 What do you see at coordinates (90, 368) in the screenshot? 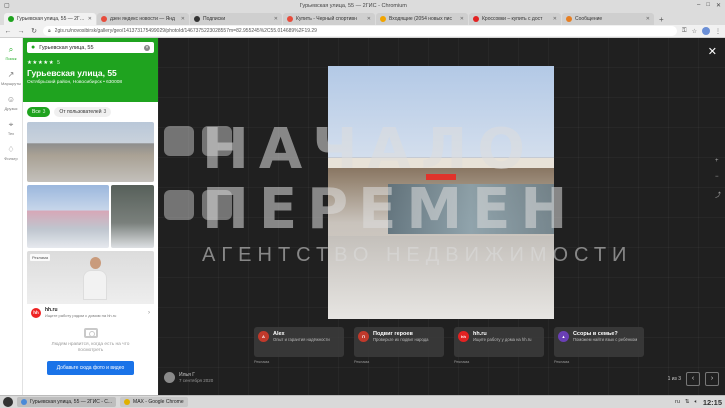
I see `add-photo-button: Добавьте сюда фото и видео` at bounding box center [90, 368].